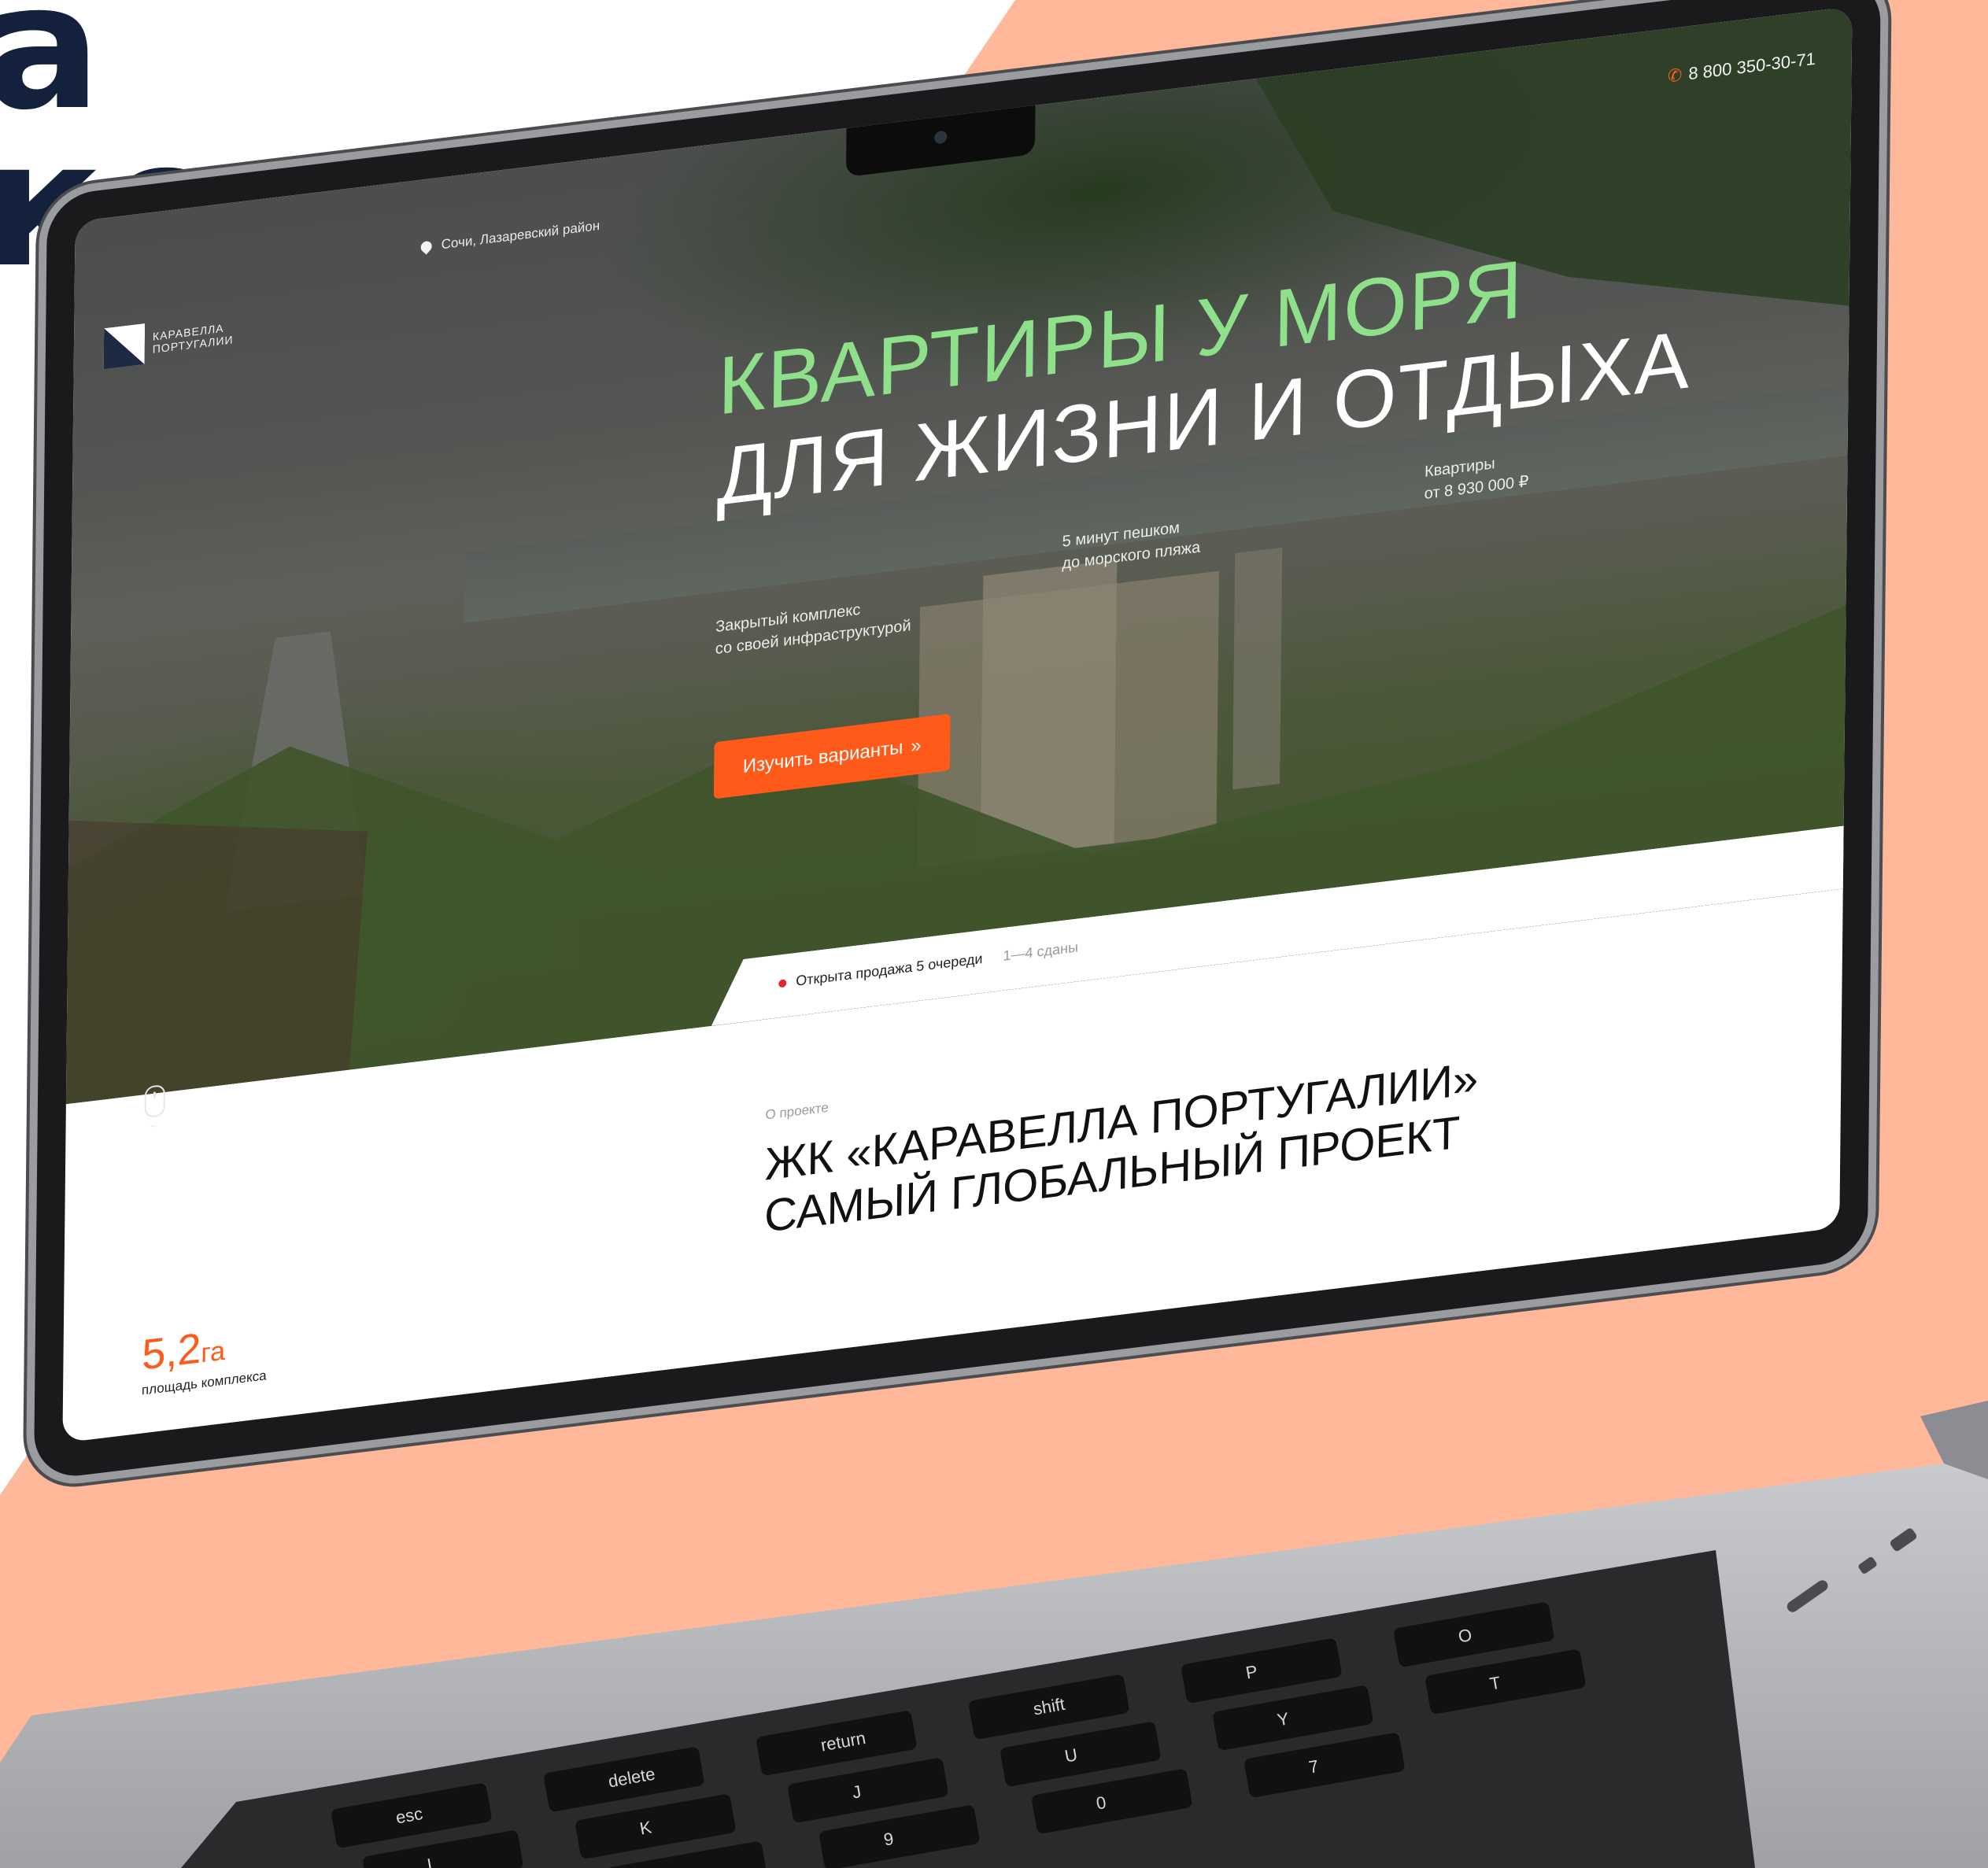  Describe the element at coordinates (916, 746) in the screenshot. I see `double-chevron-right-icon: »` at that location.